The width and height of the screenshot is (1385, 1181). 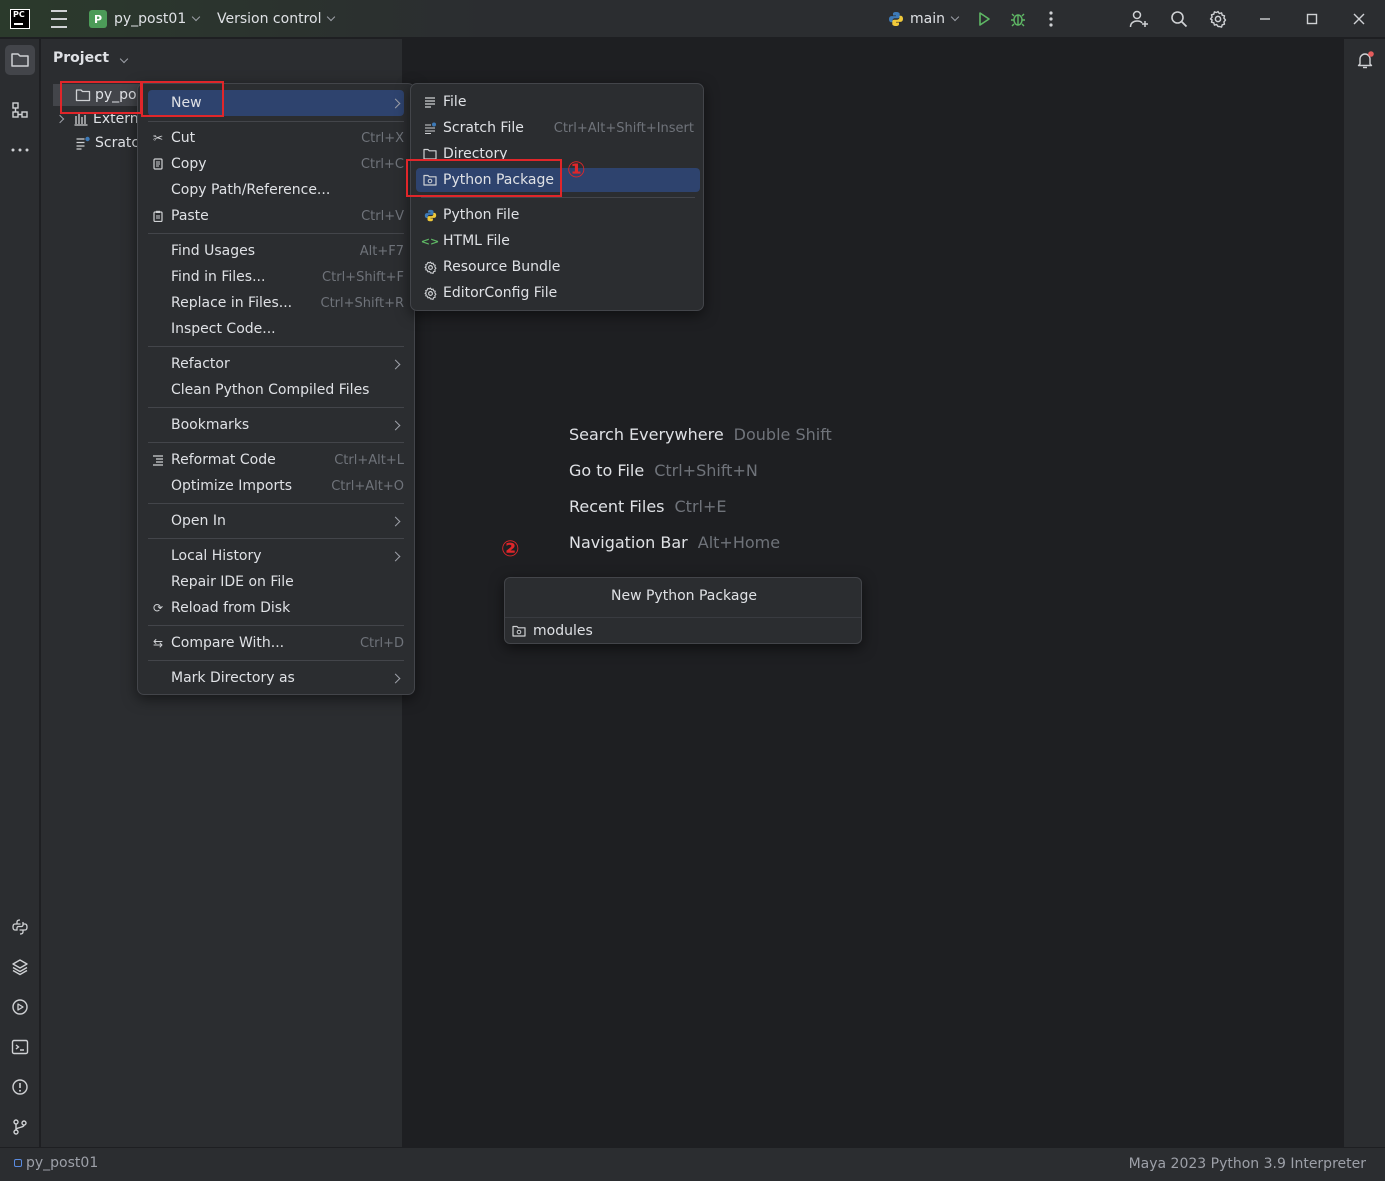 I want to click on hint-label: Go to File, so click(x=607, y=470).